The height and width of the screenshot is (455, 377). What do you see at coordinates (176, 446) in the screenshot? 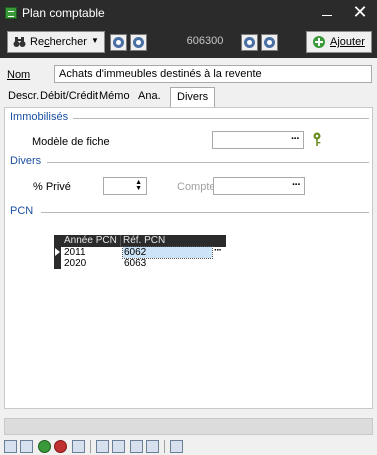
I see `window-icon` at bounding box center [176, 446].